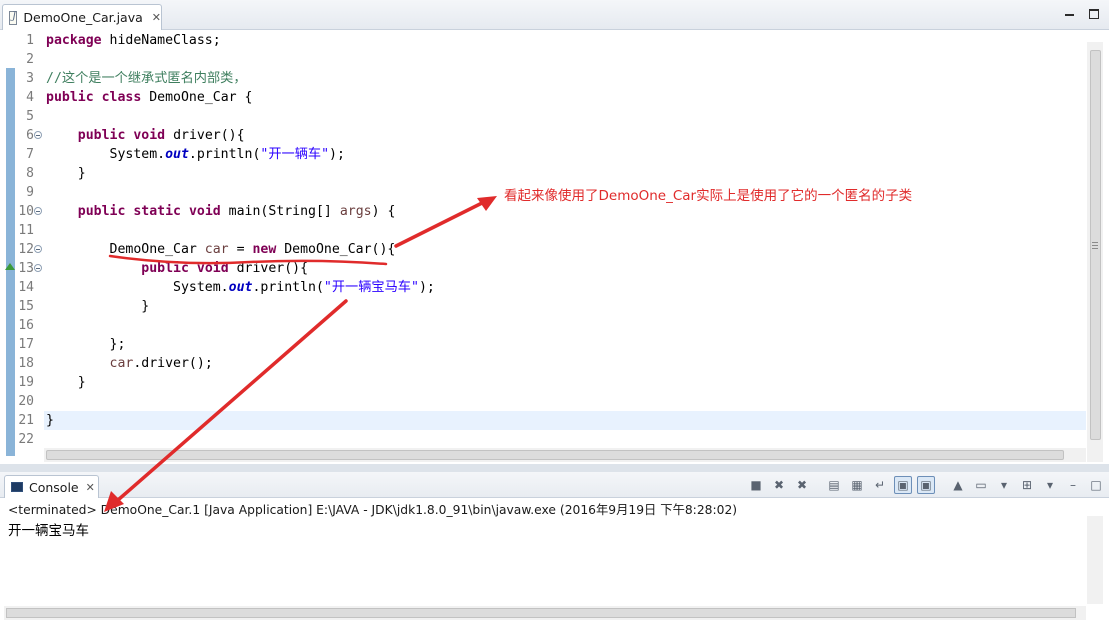 This screenshot has width=1109, height=625. Describe the element at coordinates (371, 287) in the screenshot. I see `code-token: "开一辆宝马车"` at that location.